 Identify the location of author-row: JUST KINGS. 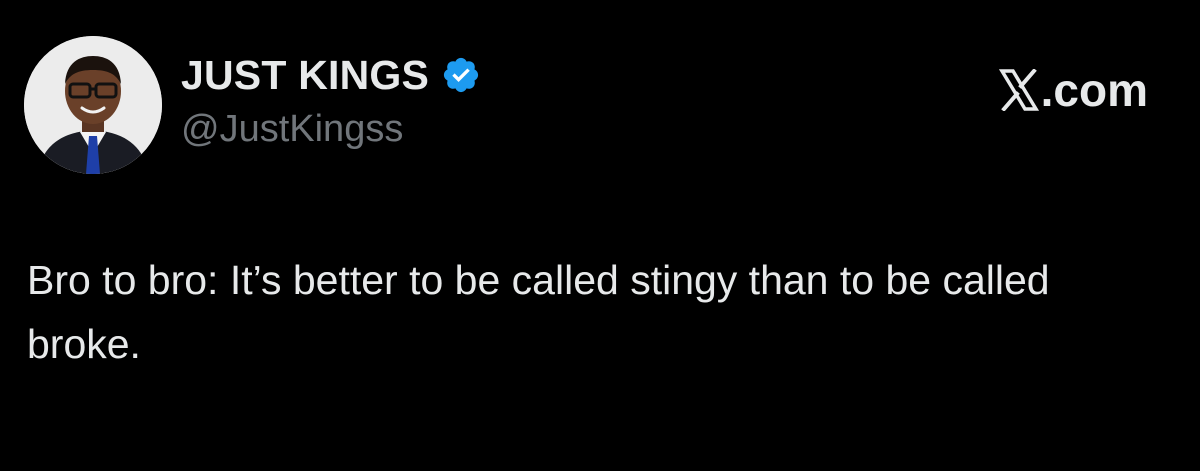
(331, 75).